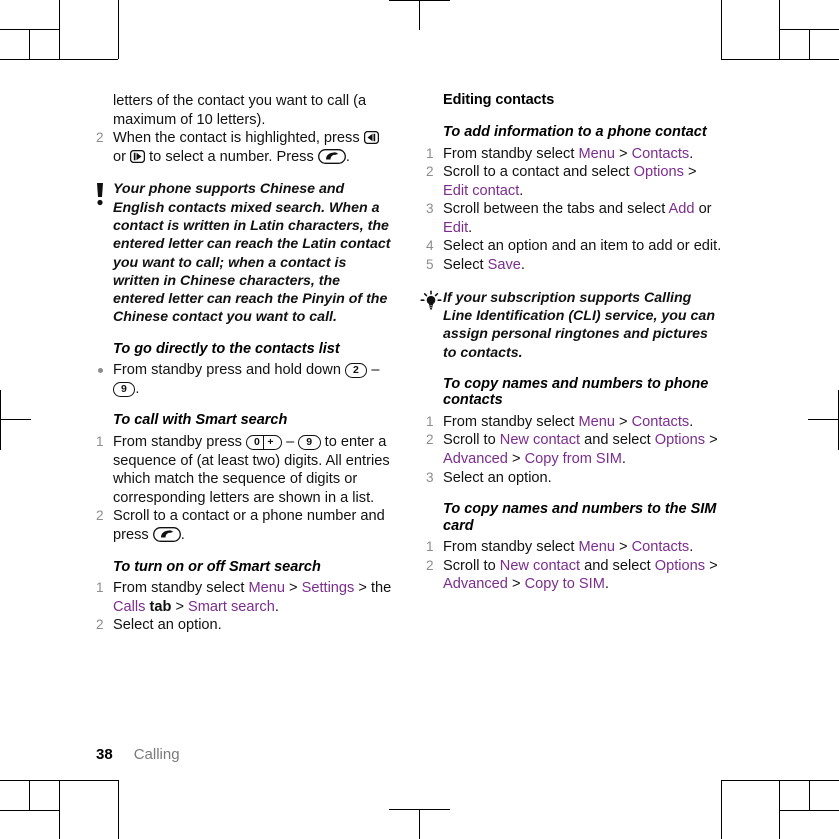 This screenshot has height=839, width=839. I want to click on inline-text: Select an option., so click(497, 477).